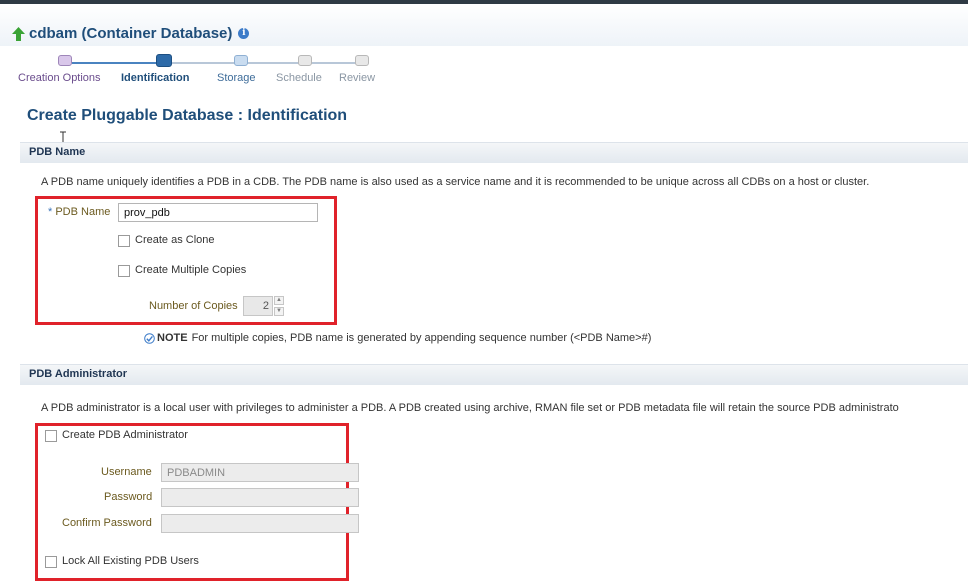 This screenshot has height=581, width=968. Describe the element at coordinates (124, 271) in the screenshot. I see `create-multiple-copies-checkbox` at that location.